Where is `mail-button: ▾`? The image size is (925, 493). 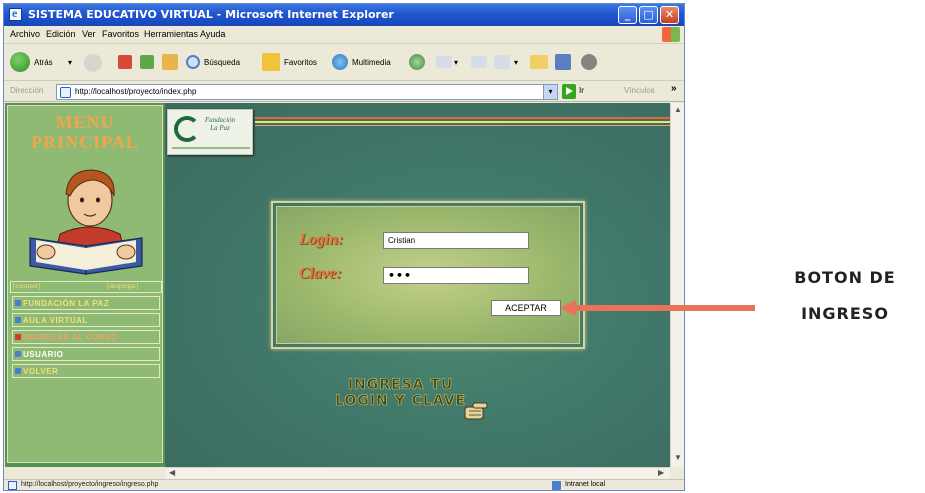 mail-button: ▾ is located at coordinates (450, 63).